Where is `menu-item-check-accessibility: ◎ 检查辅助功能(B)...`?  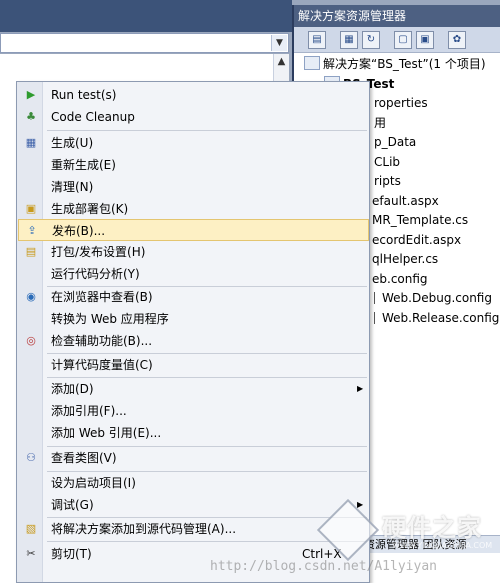 menu-item-check-accessibility: ◎ 检查辅助功能(B)... is located at coordinates (193, 341).